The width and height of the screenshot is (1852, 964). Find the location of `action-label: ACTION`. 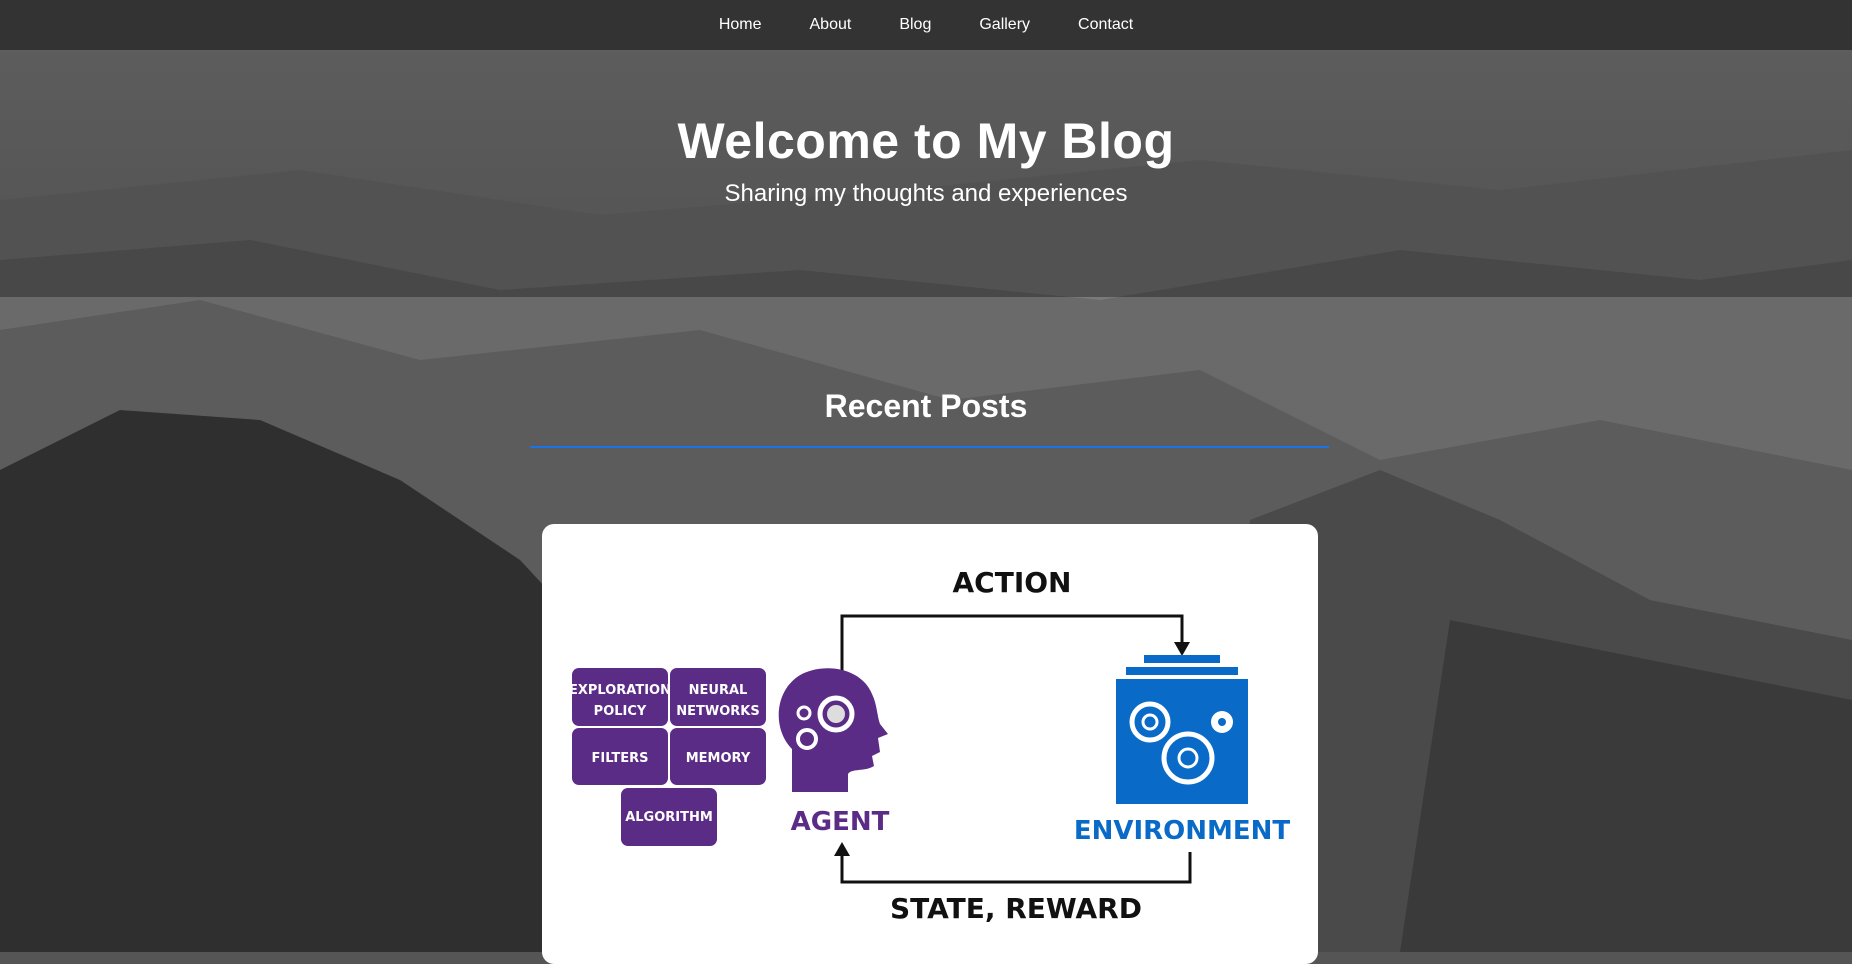

action-label: ACTION is located at coordinates (1012, 582).